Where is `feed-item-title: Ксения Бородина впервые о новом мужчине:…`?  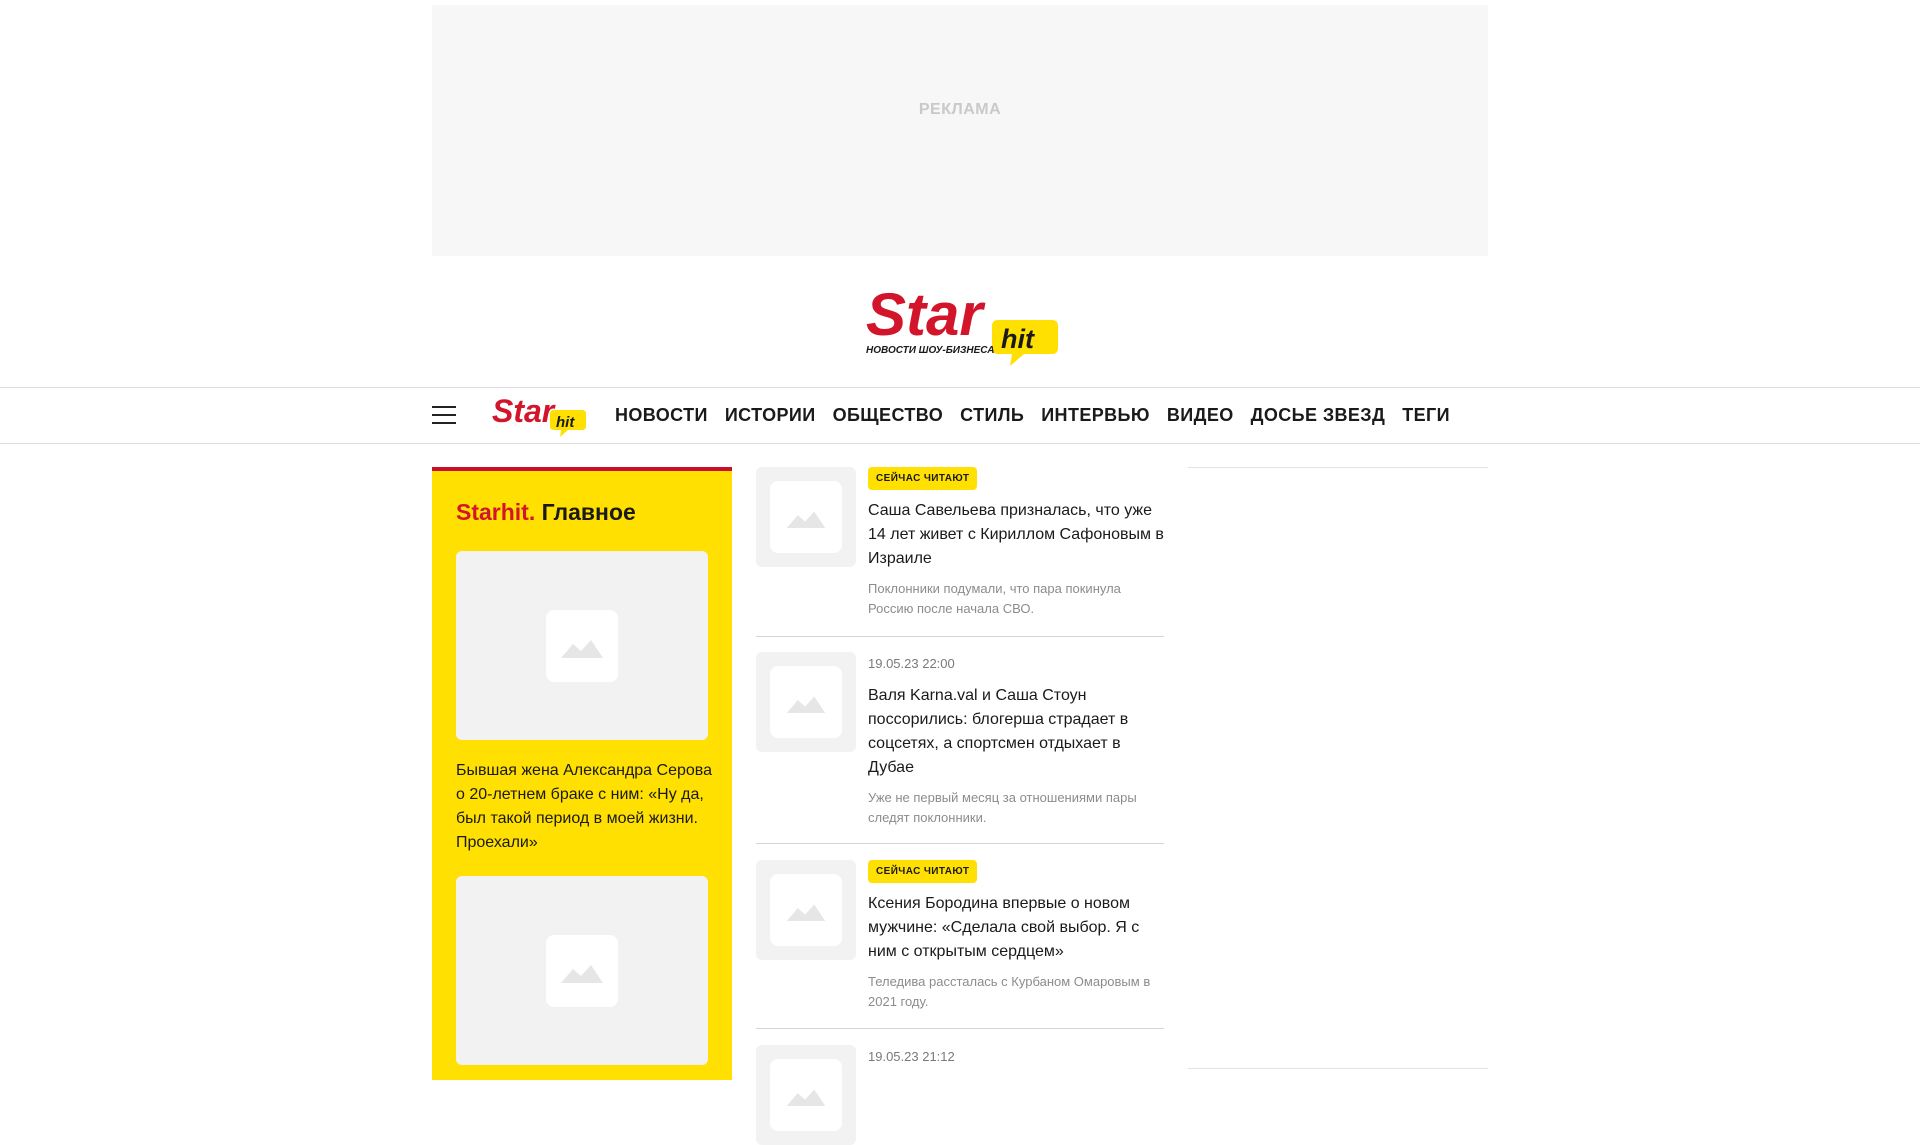 feed-item-title: Ксения Бородина впервые о новом мужчине:… is located at coordinates (1016, 928).